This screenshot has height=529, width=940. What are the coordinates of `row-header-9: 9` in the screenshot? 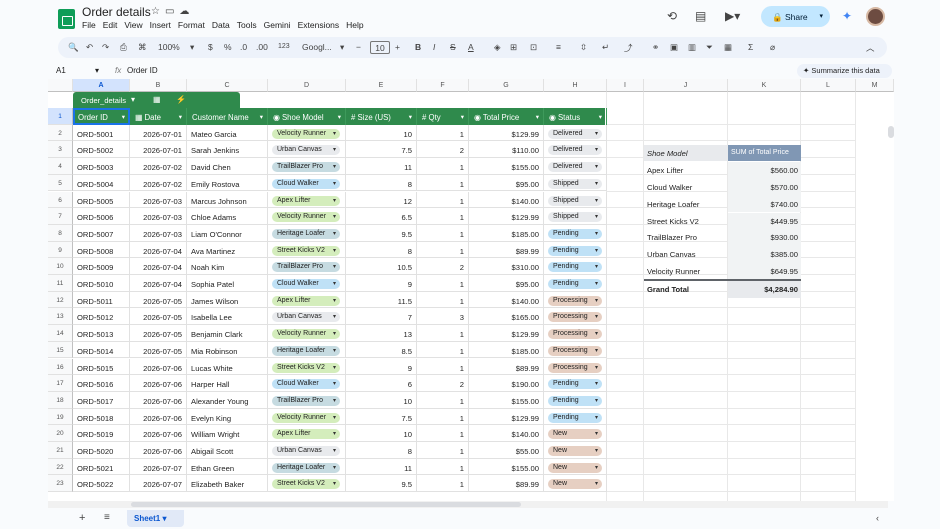 It's located at (60, 250).